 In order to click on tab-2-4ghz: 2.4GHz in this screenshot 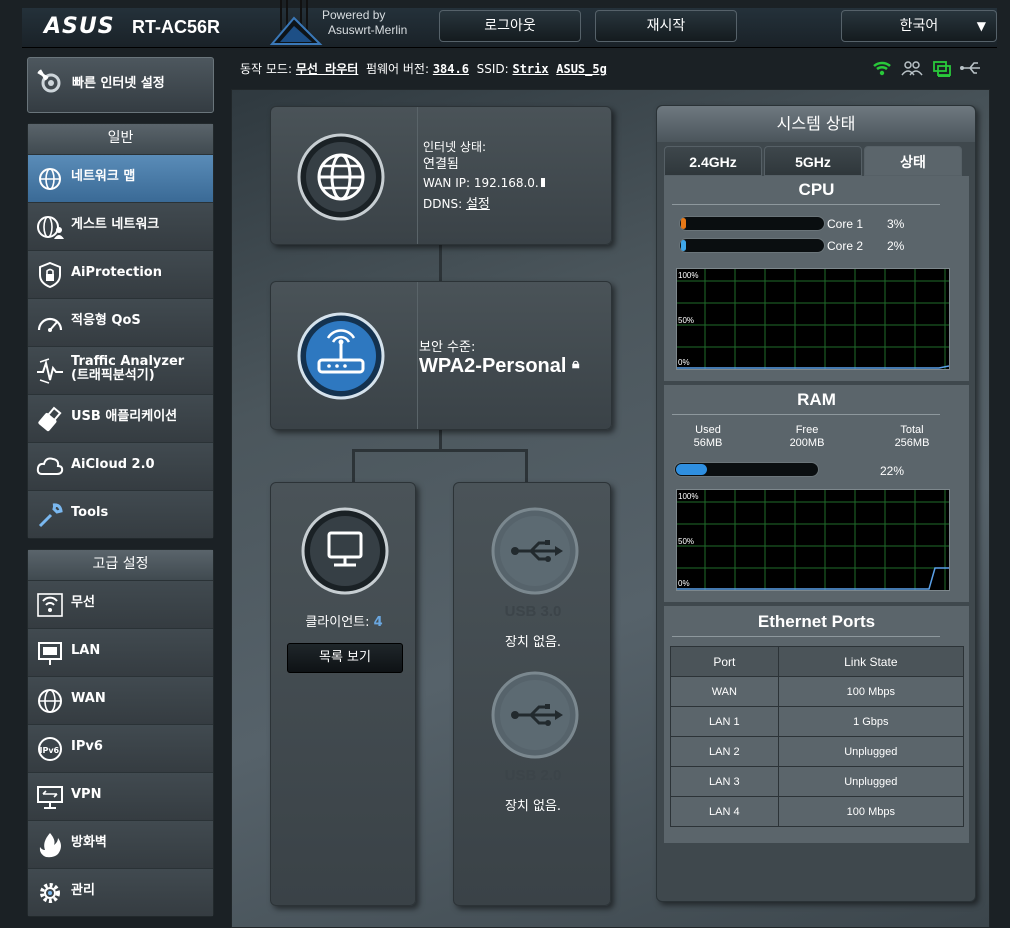, I will do `click(713, 161)`.